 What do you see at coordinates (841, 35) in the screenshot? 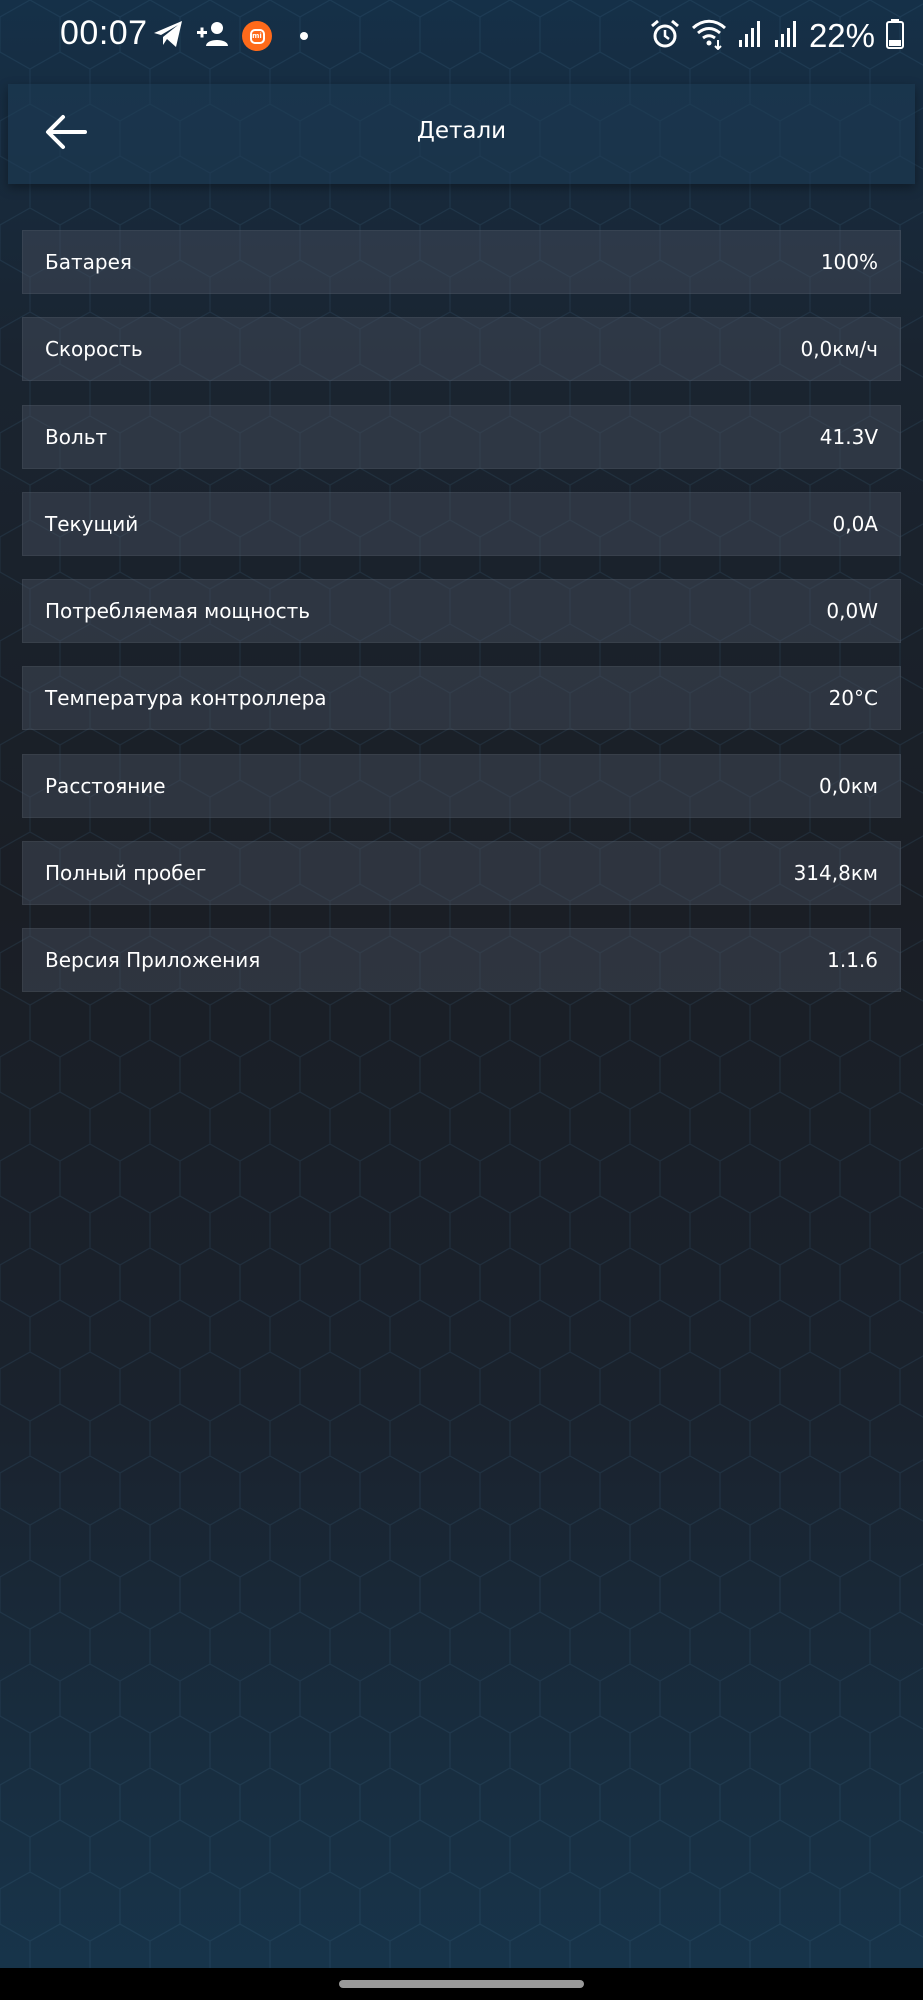
I see `battery-percent: 22%` at bounding box center [841, 35].